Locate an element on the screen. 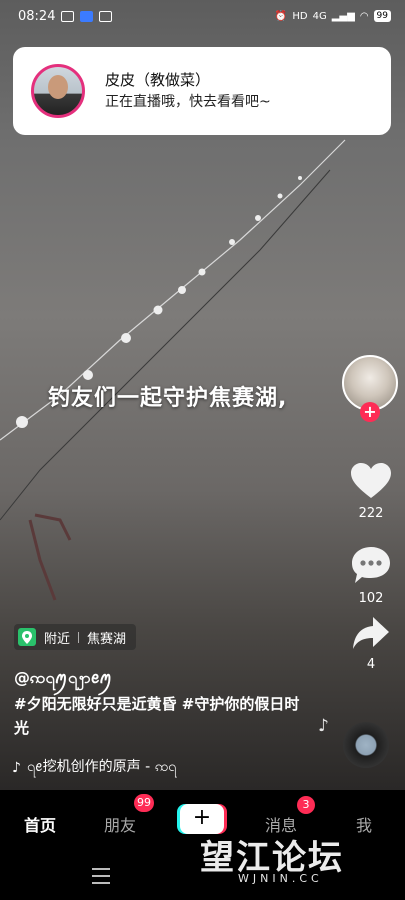  author-handle: @ꩡ꩹ꪑ꩹ꩭꫀꪑ is located at coordinates (63, 679).